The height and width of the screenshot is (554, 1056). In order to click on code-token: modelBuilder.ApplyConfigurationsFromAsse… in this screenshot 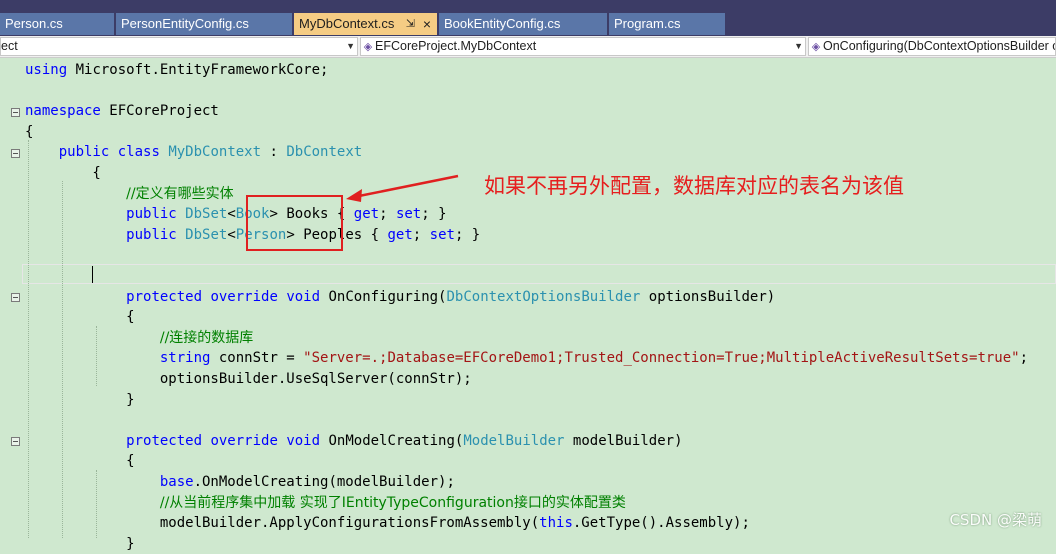, I will do `click(282, 523)`.